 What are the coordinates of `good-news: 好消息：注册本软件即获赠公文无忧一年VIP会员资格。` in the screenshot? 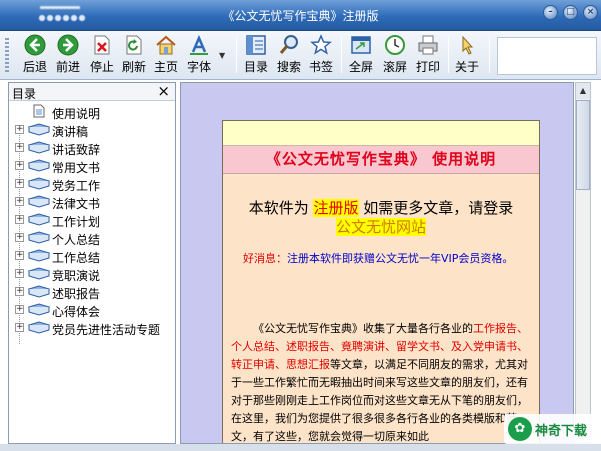 It's located at (384, 258).